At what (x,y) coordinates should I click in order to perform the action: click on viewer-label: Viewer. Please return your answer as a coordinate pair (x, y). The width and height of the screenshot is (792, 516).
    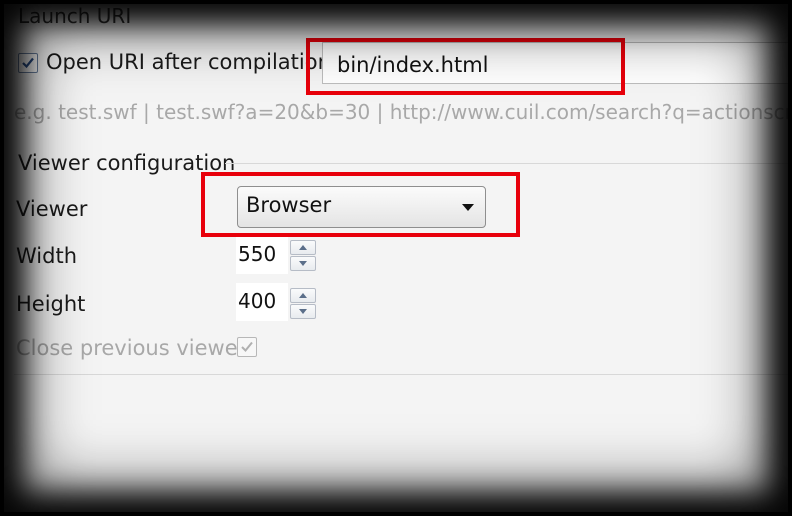
    Looking at the image, I should click on (52, 209).